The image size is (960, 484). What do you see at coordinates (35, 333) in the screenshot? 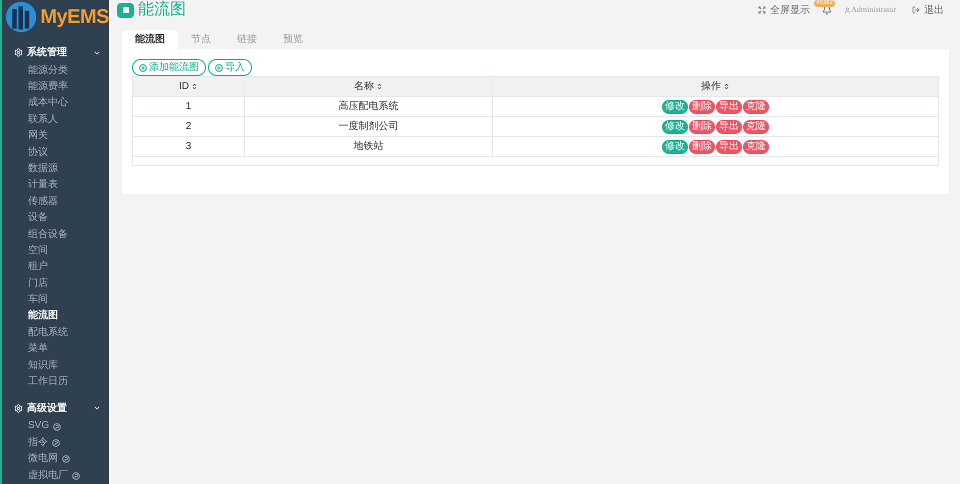
I see `sidebar-item: 配电系统` at bounding box center [35, 333].